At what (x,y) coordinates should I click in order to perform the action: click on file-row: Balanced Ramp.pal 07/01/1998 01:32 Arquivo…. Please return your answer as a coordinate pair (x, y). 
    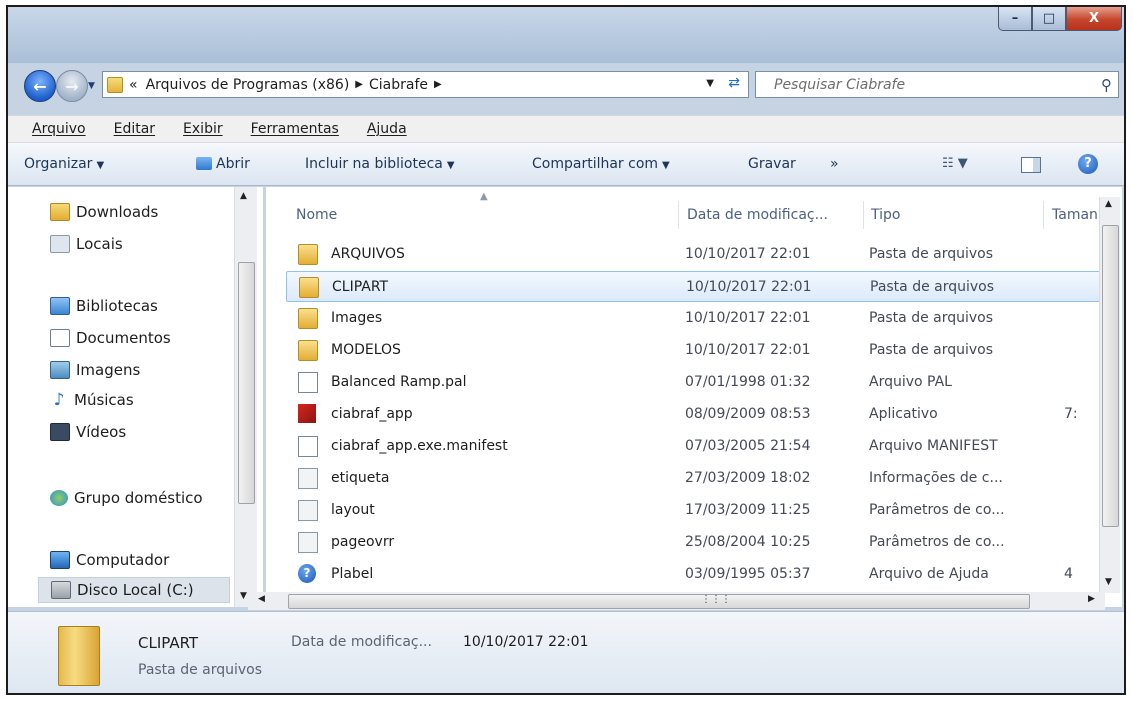
    Looking at the image, I should click on (699, 382).